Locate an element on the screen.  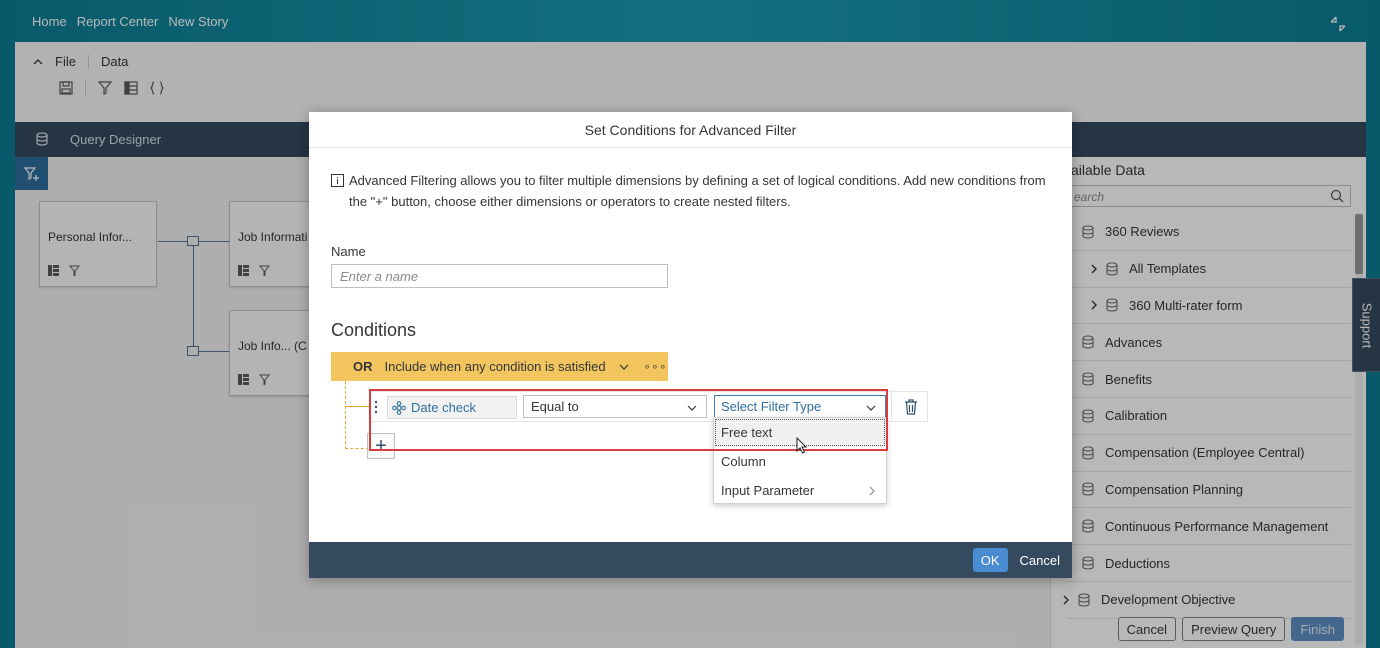
filter-type-select: Select Filter Type is located at coordinates (800, 406).